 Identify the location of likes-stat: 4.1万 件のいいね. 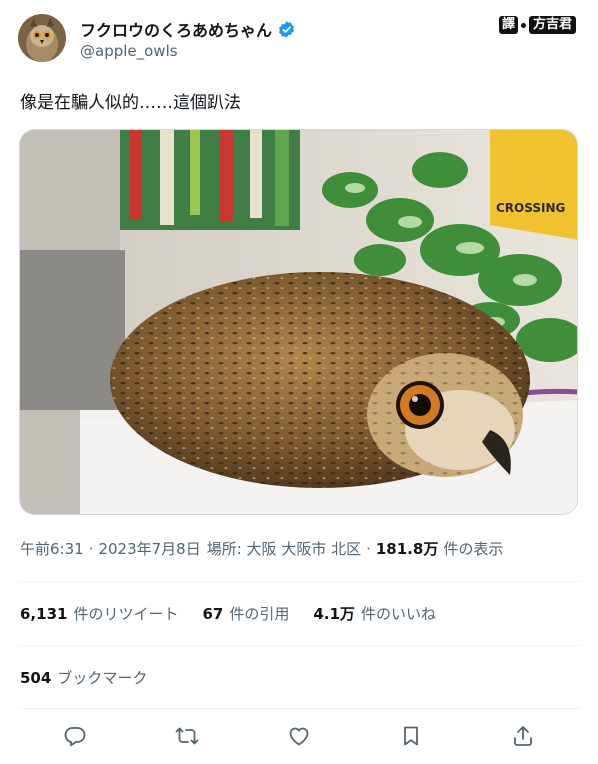
(374, 613).